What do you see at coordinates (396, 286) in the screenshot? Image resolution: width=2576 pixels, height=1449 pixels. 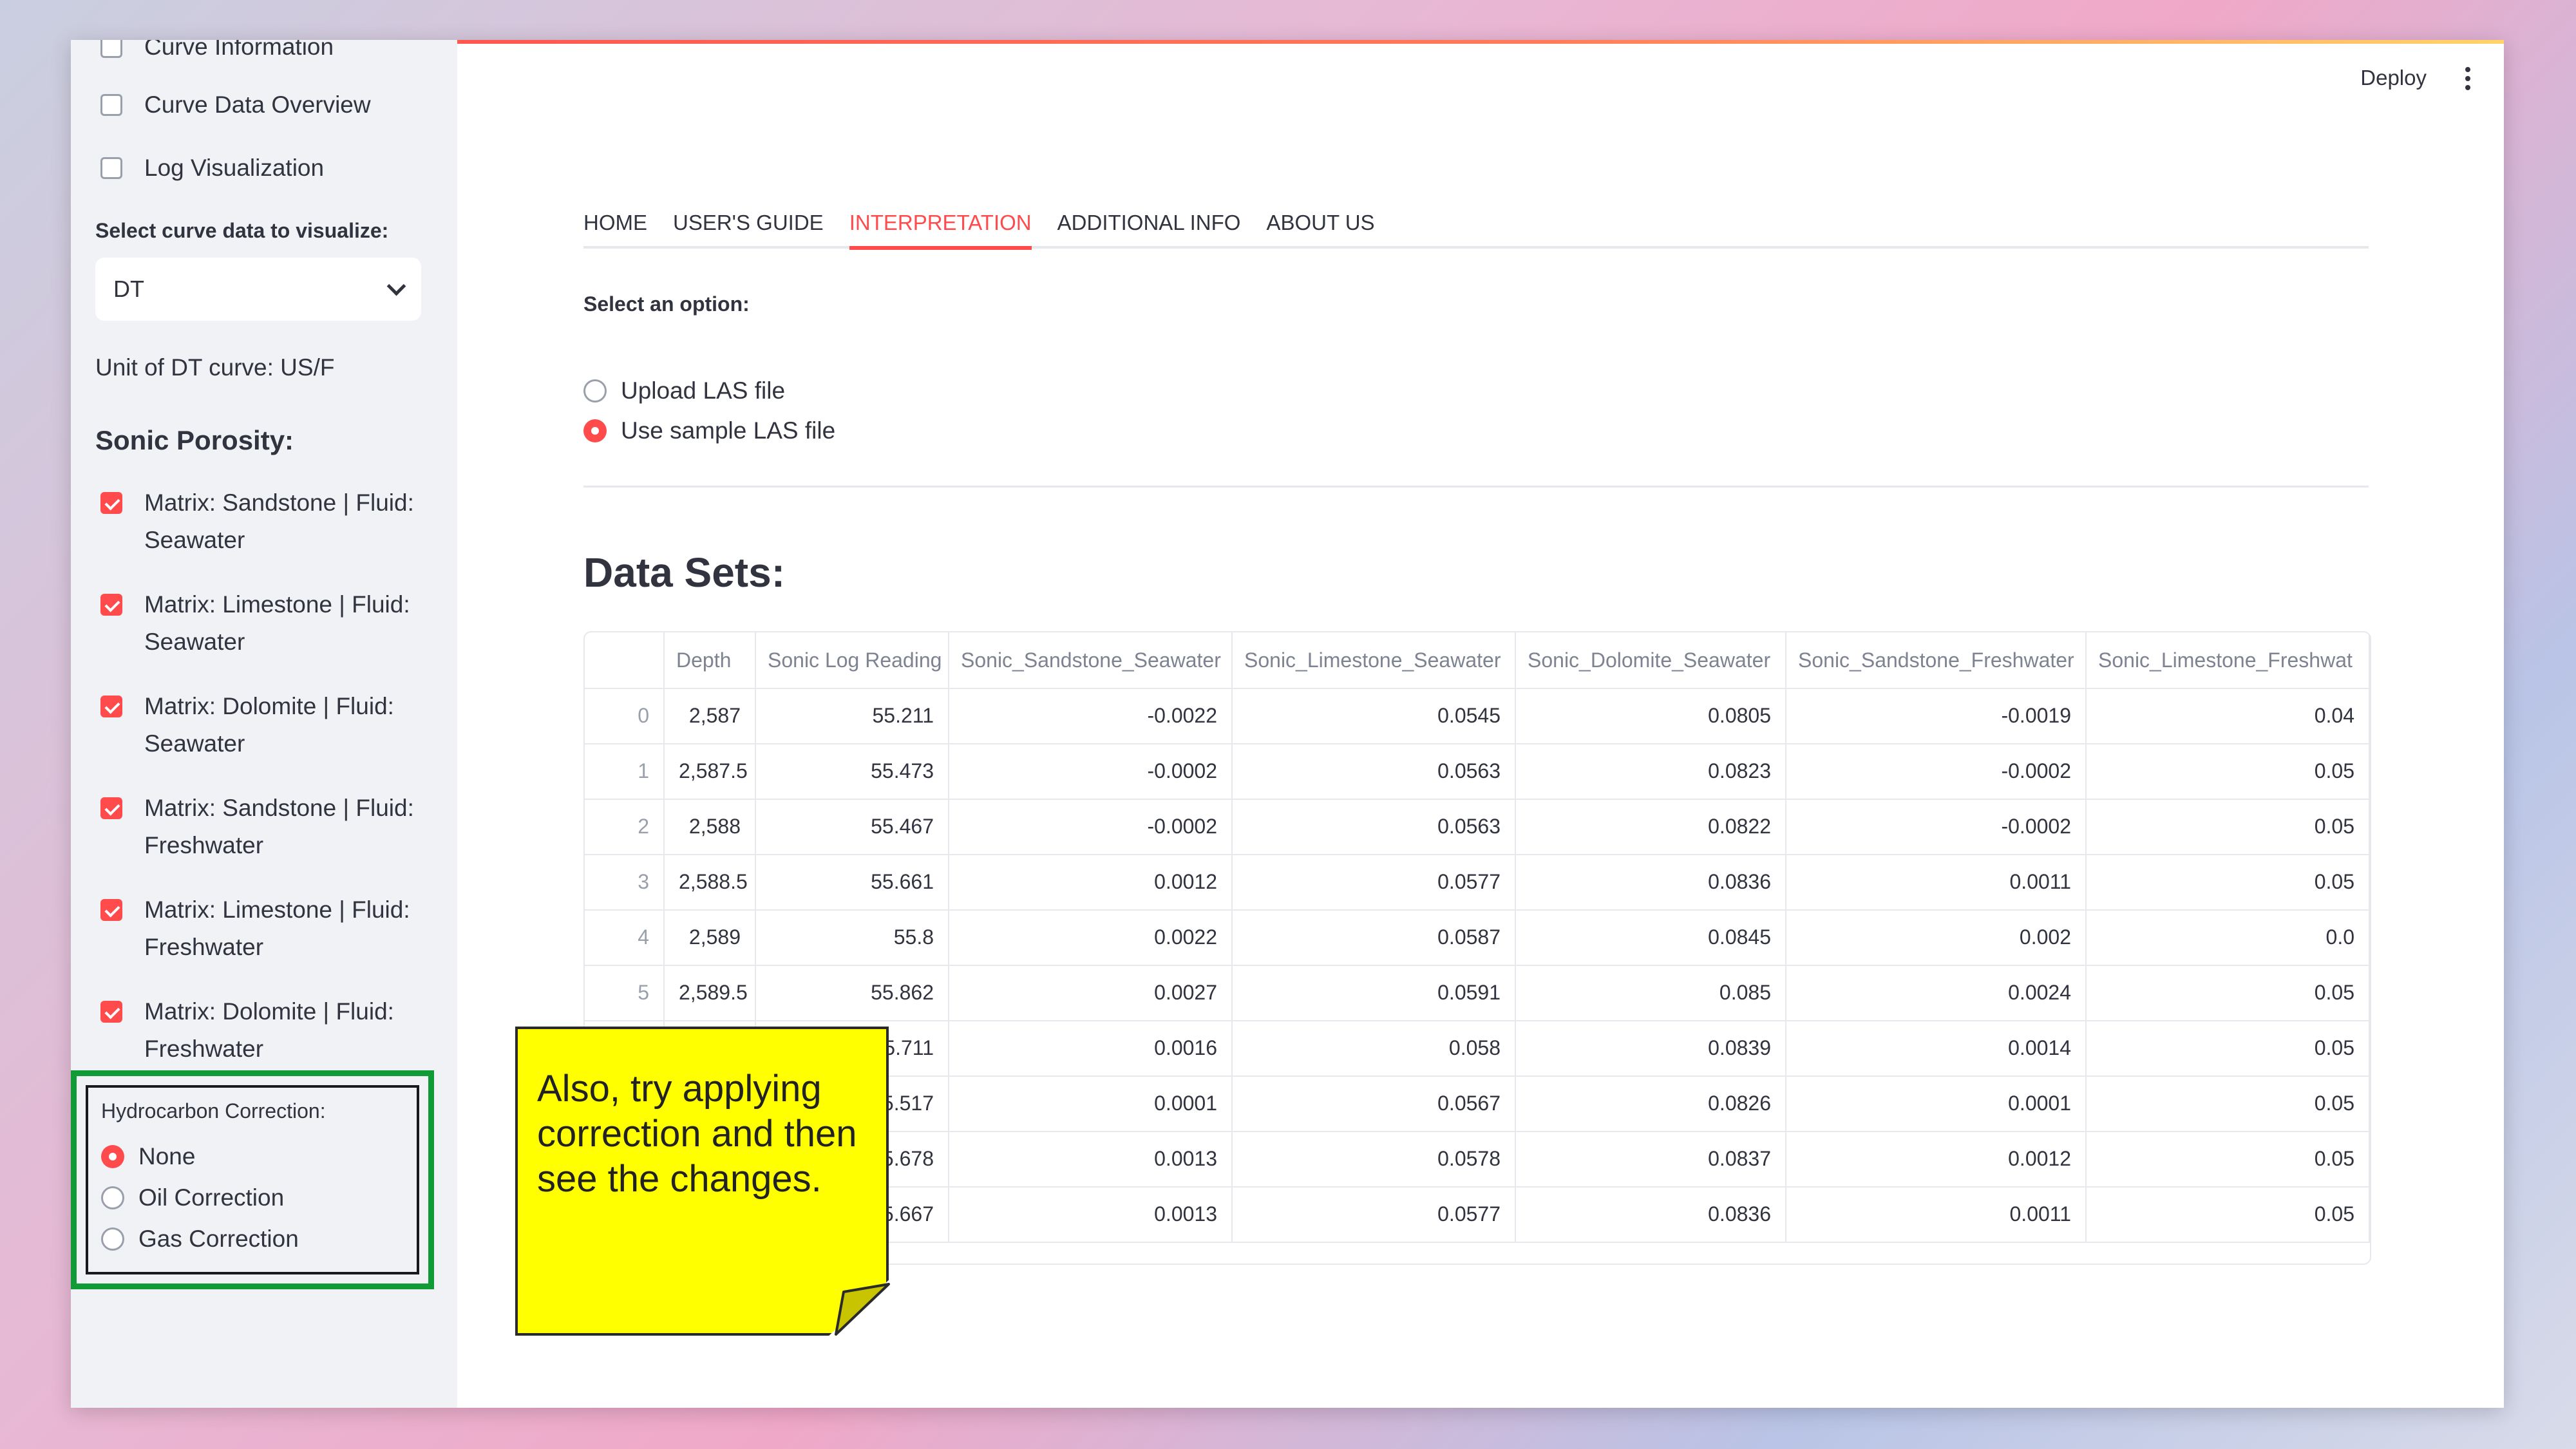 I see `chevron-down-icon` at bounding box center [396, 286].